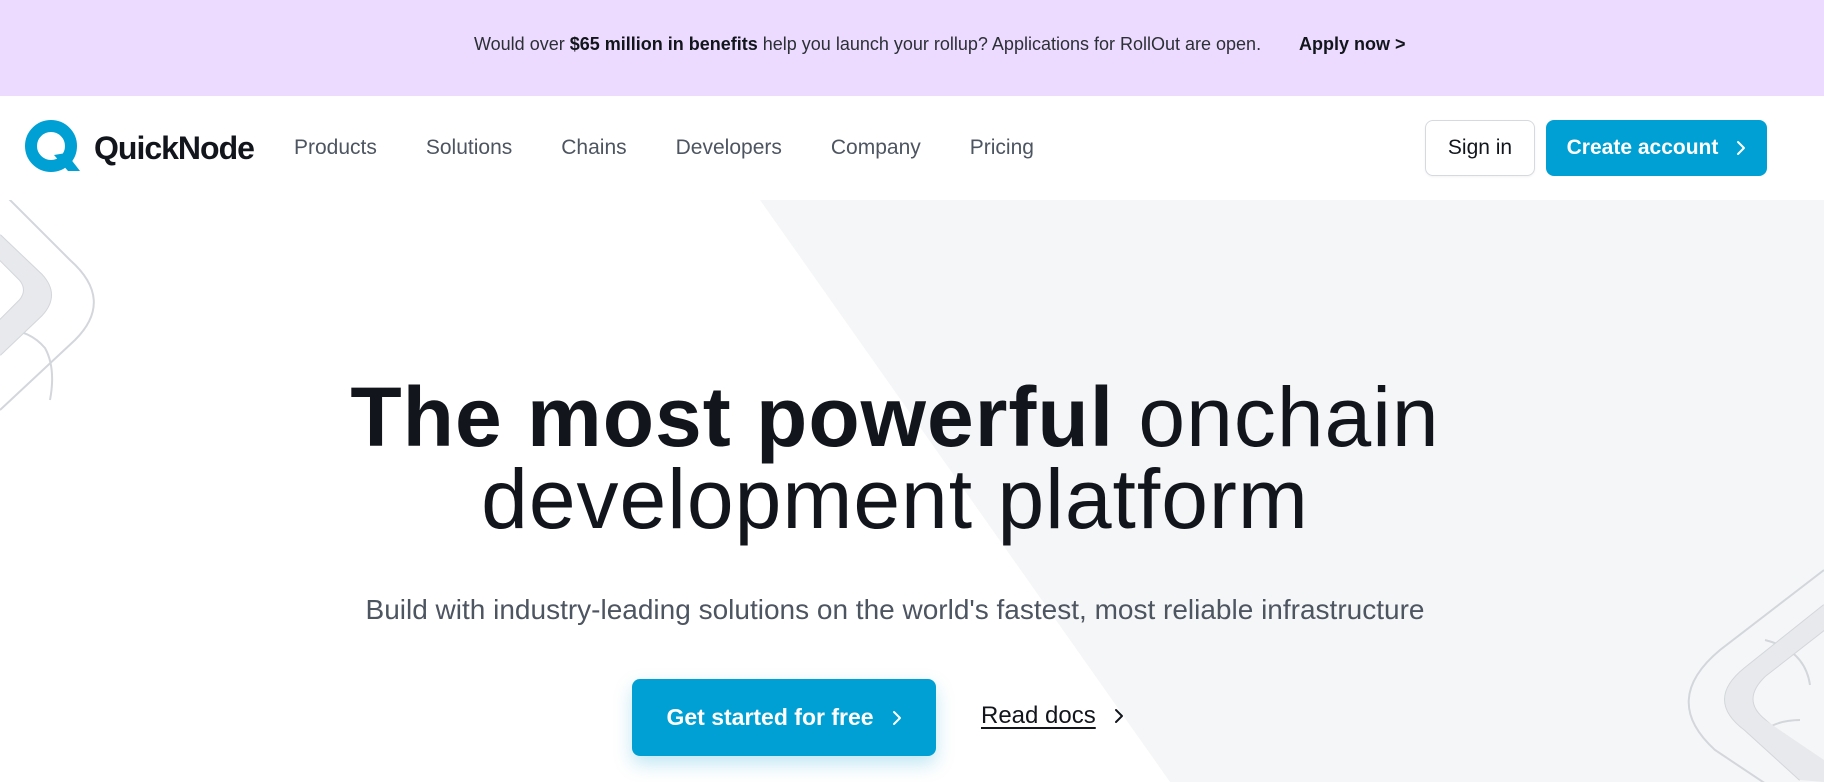  What do you see at coordinates (1642, 147) in the screenshot?
I see `create-account-label: Create account` at bounding box center [1642, 147].